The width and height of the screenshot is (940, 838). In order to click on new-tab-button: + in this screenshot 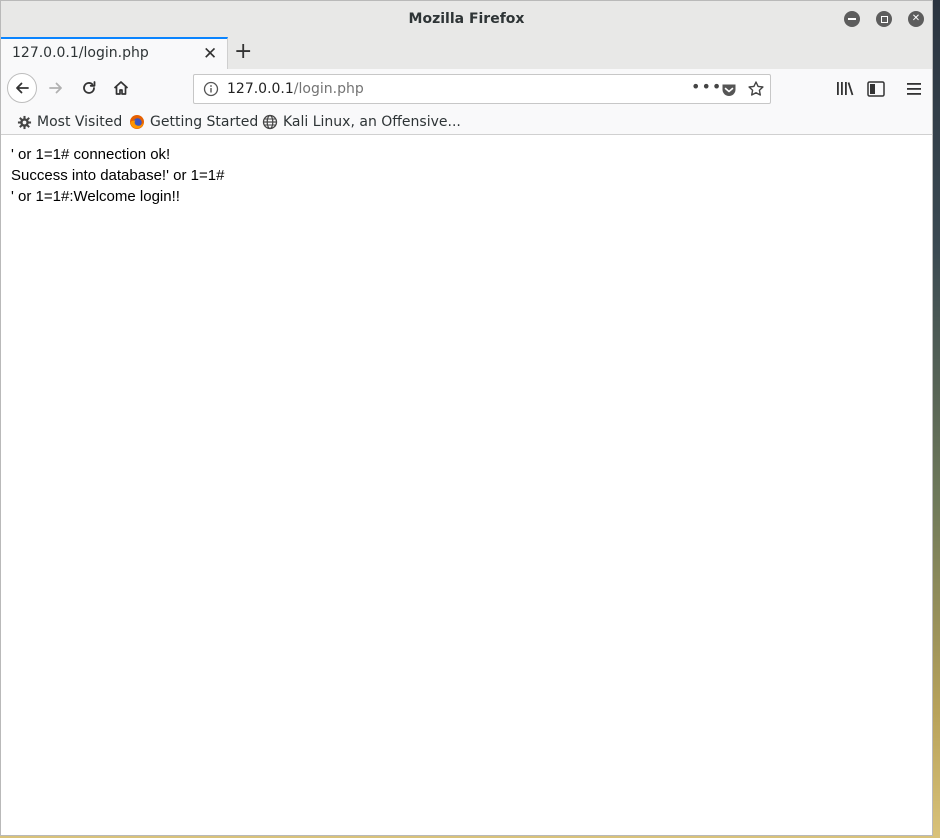, I will do `click(243, 52)`.